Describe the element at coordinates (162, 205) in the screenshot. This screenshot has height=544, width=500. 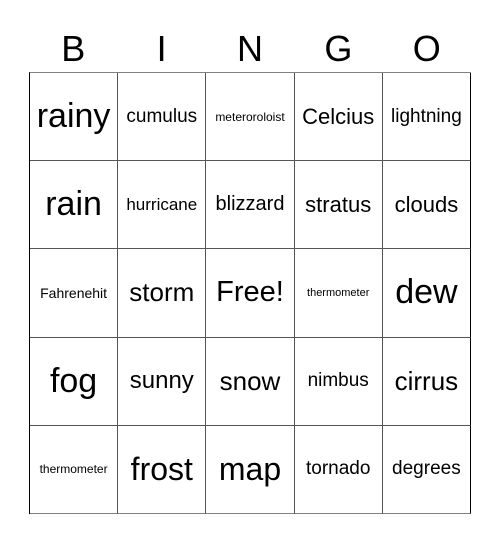
I see `bingo-cell: hurricane` at that location.